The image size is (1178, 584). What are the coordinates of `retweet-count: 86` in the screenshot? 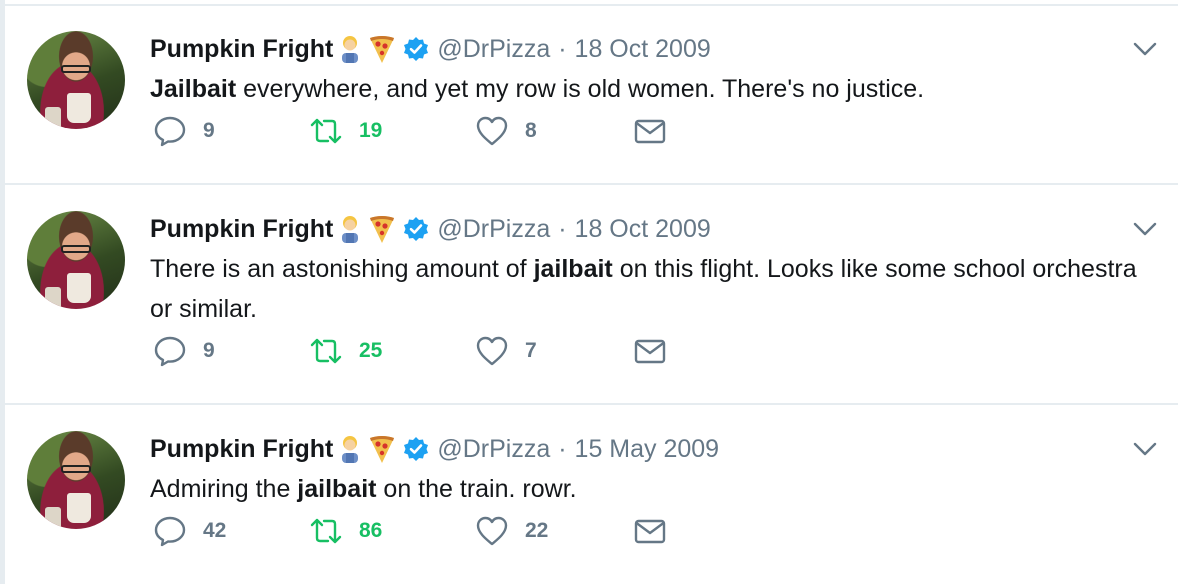 It's located at (371, 530).